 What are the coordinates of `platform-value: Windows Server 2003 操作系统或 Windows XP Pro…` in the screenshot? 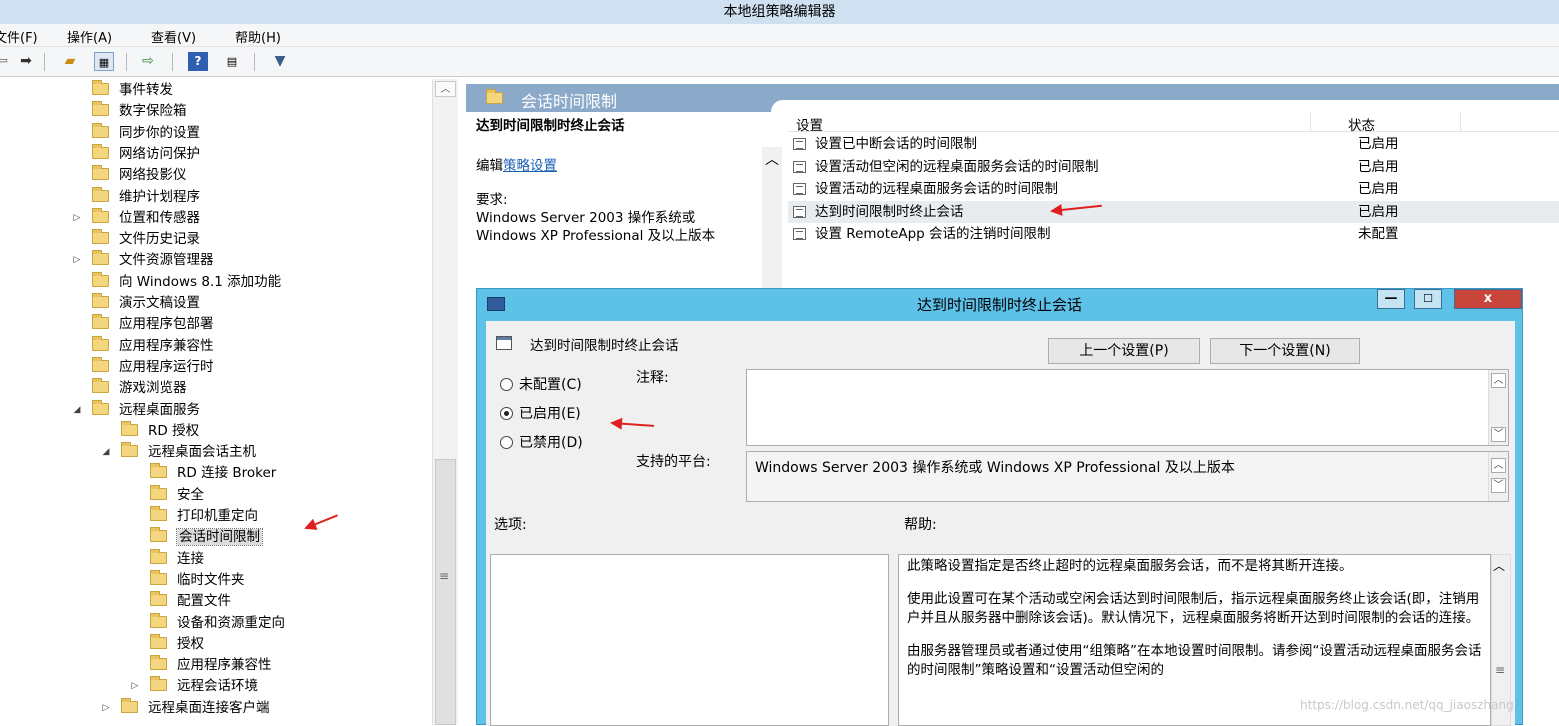 It's located at (995, 468).